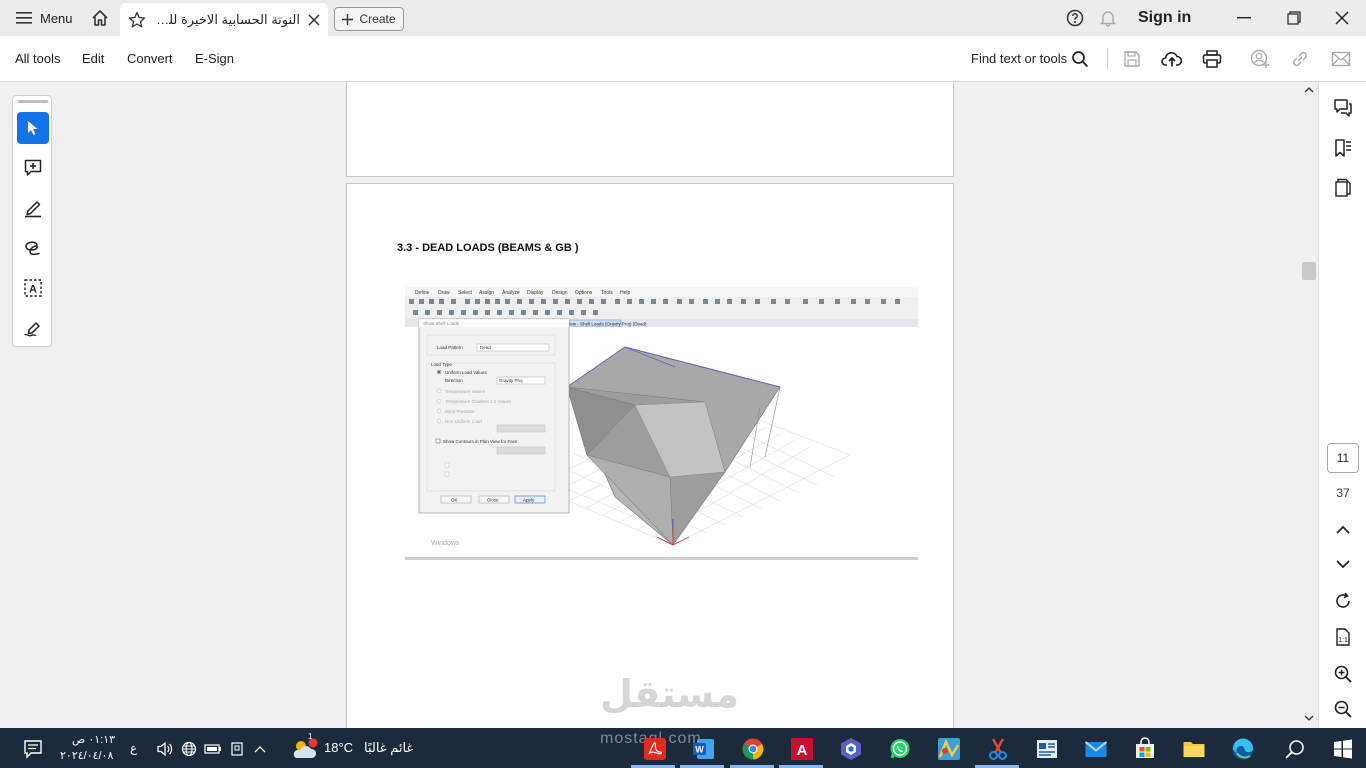 This screenshot has height=768, width=1366. I want to click on pages-icon, so click(1343, 188).